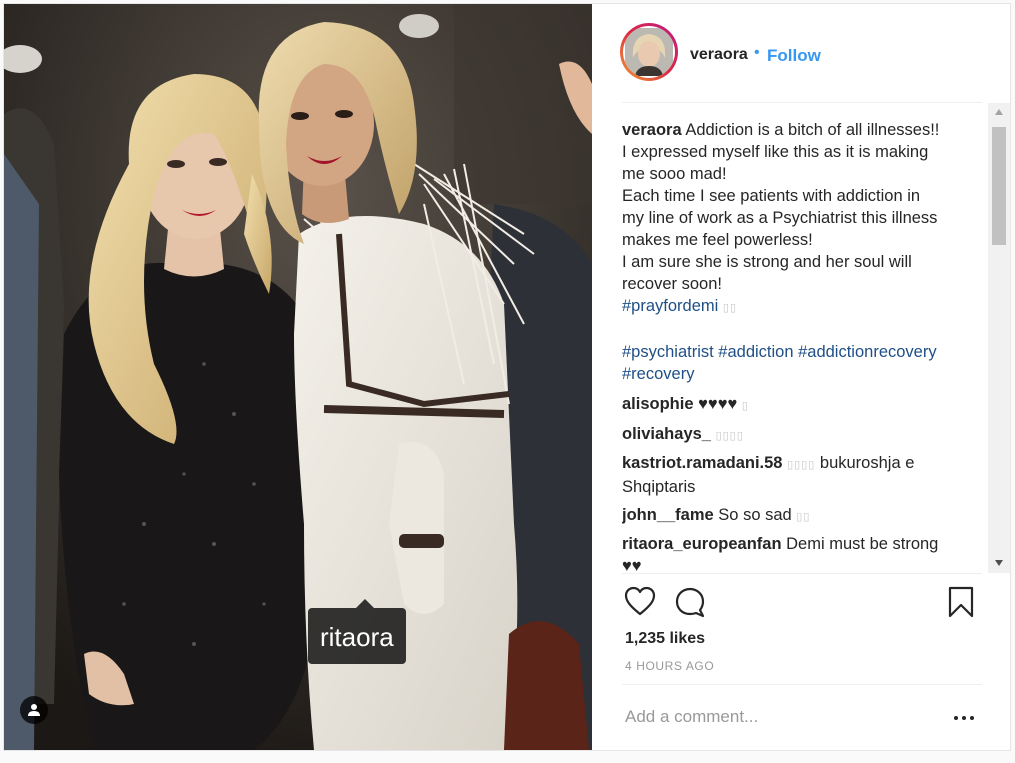 The height and width of the screenshot is (763, 1015). Describe the element at coordinates (666, 434) in the screenshot. I see `comment-username: oliviahays_` at that location.